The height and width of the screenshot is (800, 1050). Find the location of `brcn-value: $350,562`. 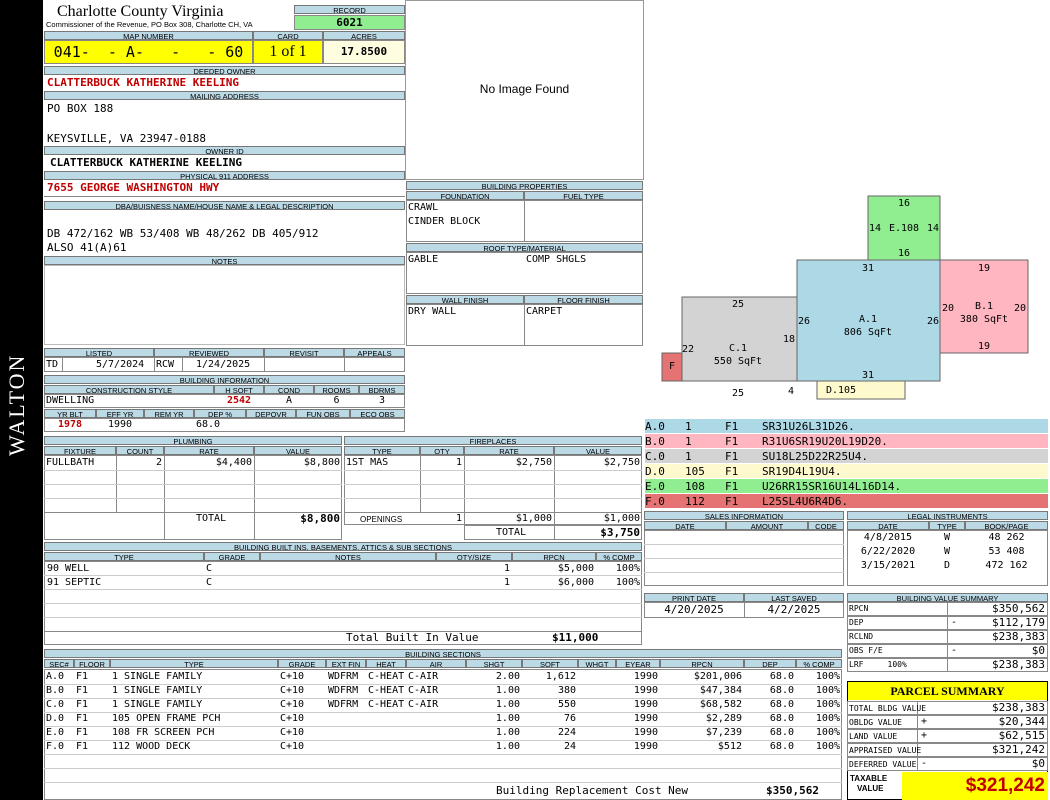

brcn-value: $350,562 is located at coordinates (792, 790).